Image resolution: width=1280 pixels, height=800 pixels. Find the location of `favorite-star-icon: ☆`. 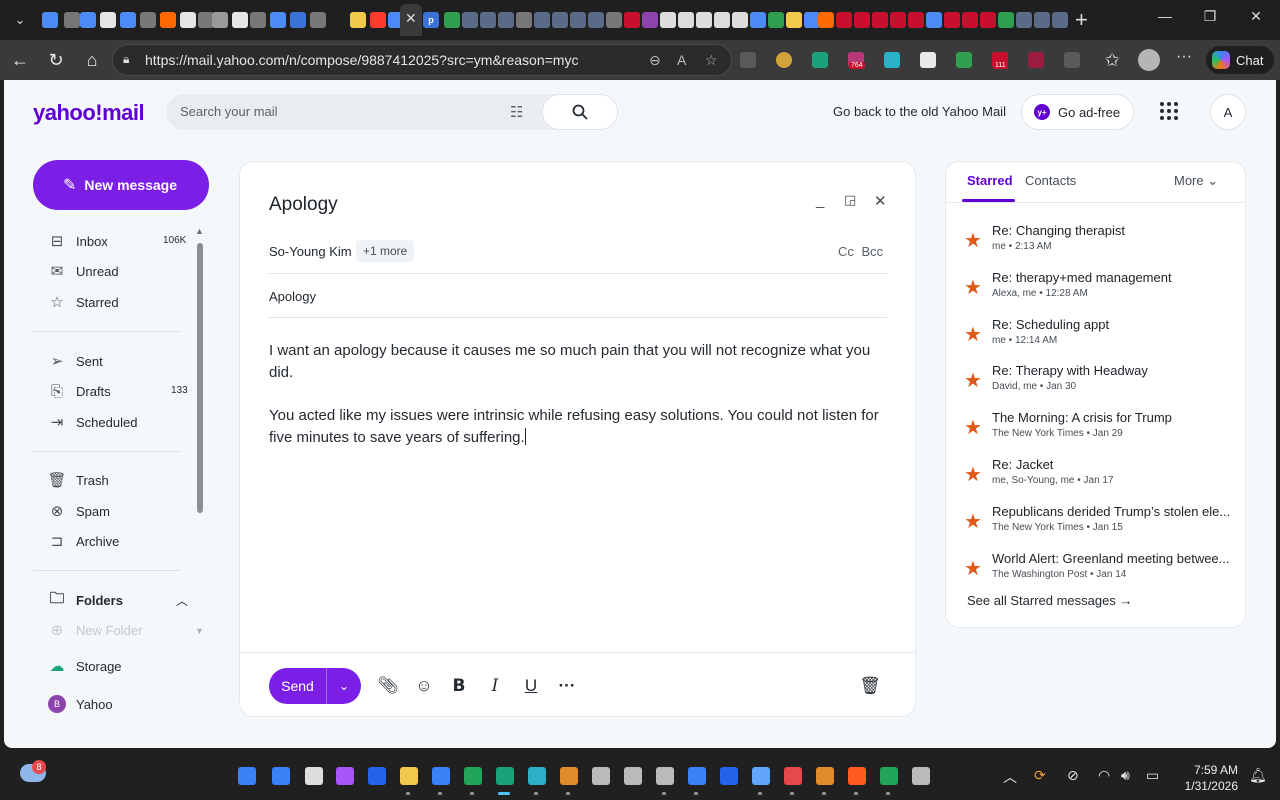

favorite-star-icon: ☆ is located at coordinates (711, 60).